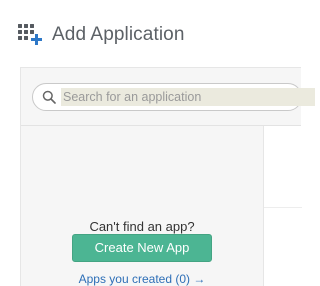 Image resolution: width=320 pixels, height=286 pixels. I want to click on app-grid-plus-icon, so click(30, 35).